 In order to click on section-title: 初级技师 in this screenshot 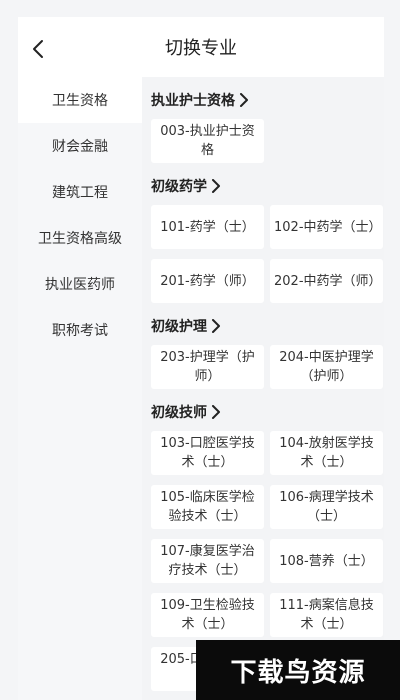, I will do `click(267, 412)`.